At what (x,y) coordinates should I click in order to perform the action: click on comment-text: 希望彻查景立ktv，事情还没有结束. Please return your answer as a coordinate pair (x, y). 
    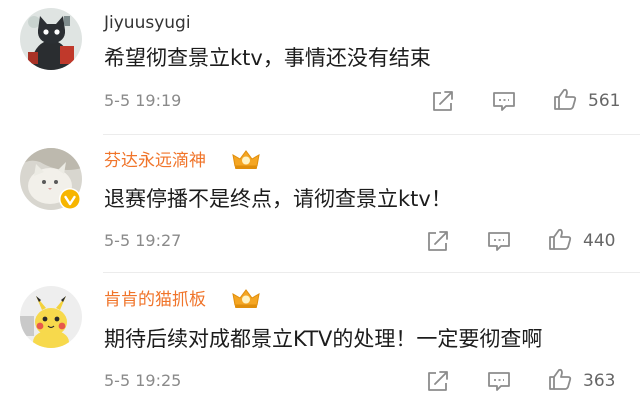
    Looking at the image, I should click on (267, 58).